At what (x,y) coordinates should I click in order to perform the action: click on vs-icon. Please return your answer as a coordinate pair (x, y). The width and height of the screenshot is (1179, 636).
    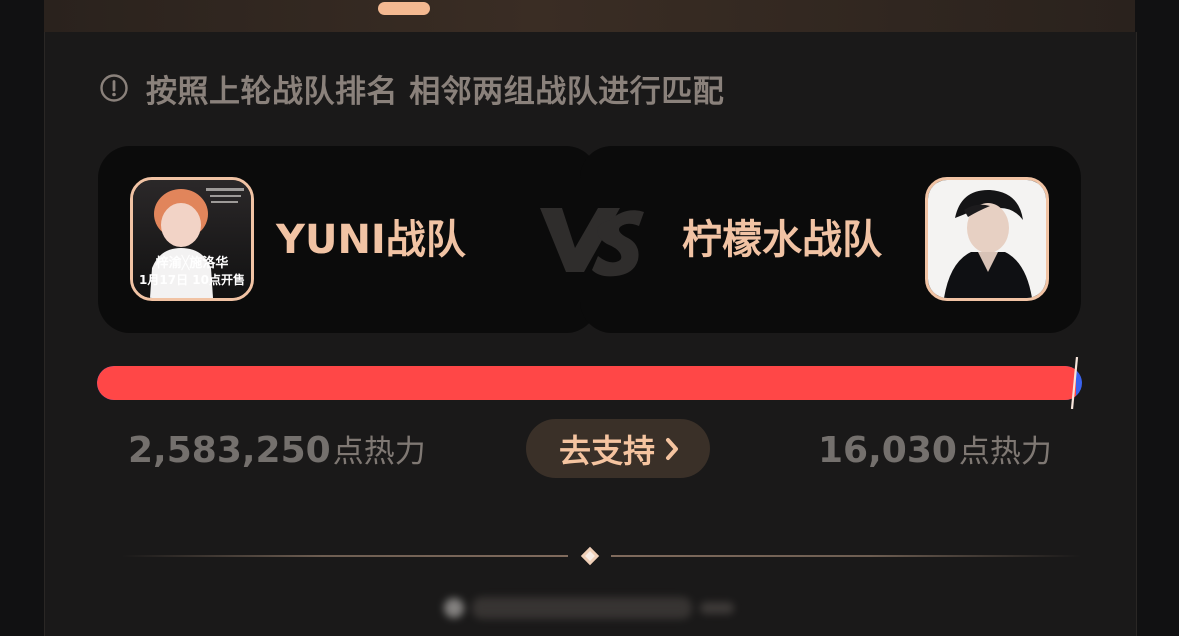
    Looking at the image, I should click on (588, 239).